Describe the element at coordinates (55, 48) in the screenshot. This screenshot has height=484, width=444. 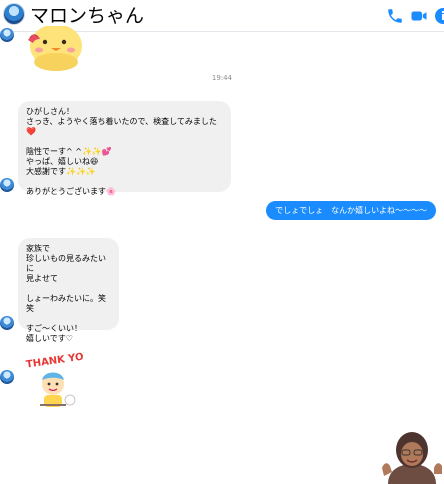
I see `chick-sticker` at that location.